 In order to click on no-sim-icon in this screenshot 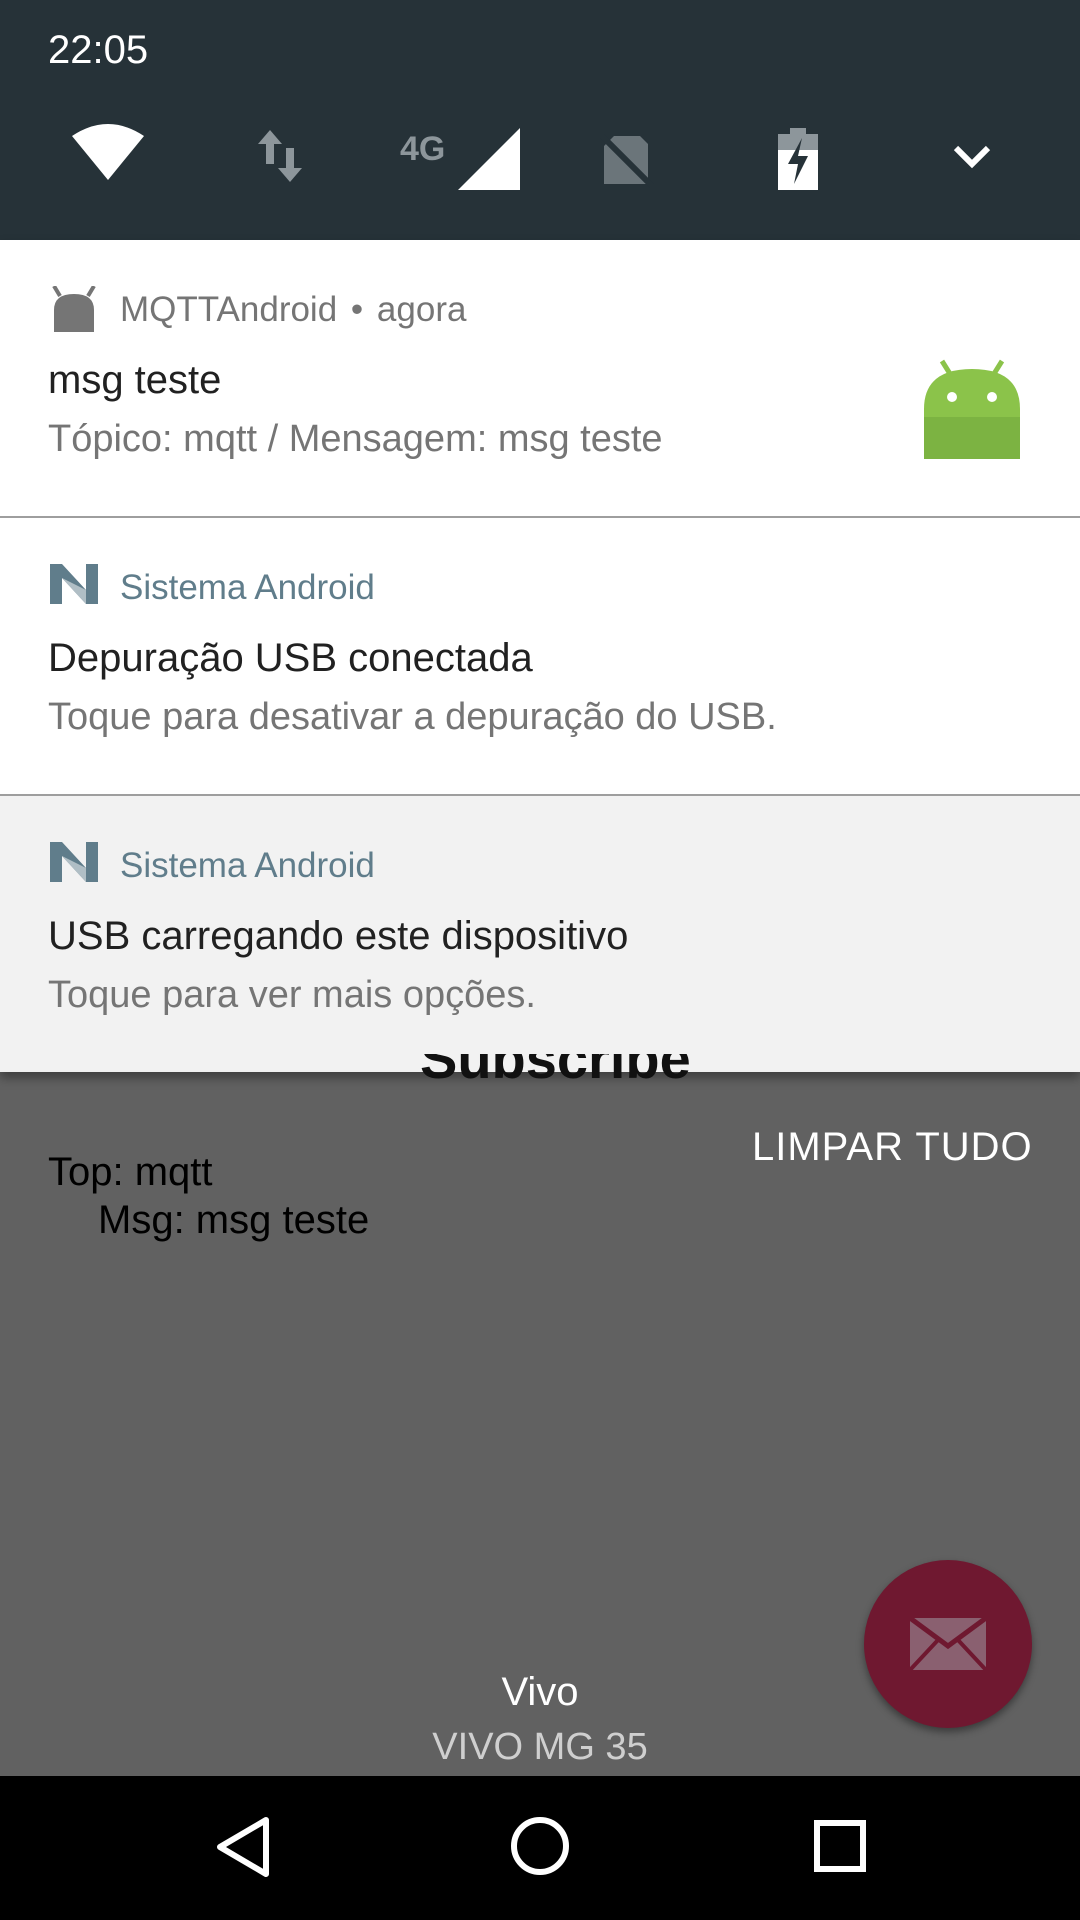, I will do `click(626, 160)`.